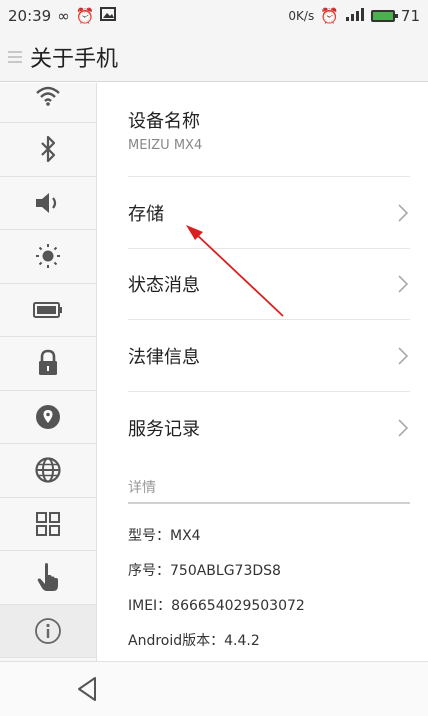 Image resolution: width=428 pixels, height=716 pixels. Describe the element at coordinates (214, 688) in the screenshot. I see `navigation-bar` at that location.